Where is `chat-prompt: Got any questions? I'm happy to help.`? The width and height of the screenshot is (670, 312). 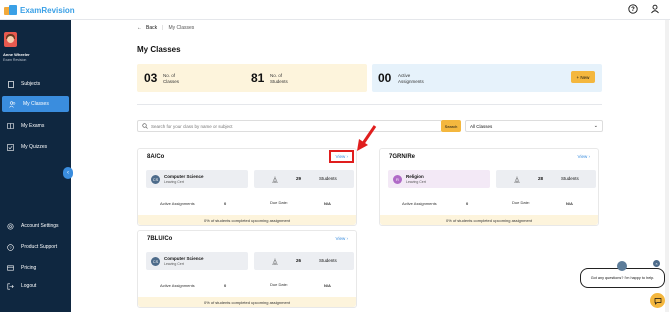 chat-prompt: Got any questions? I'm happy to help. is located at coordinates (622, 278).